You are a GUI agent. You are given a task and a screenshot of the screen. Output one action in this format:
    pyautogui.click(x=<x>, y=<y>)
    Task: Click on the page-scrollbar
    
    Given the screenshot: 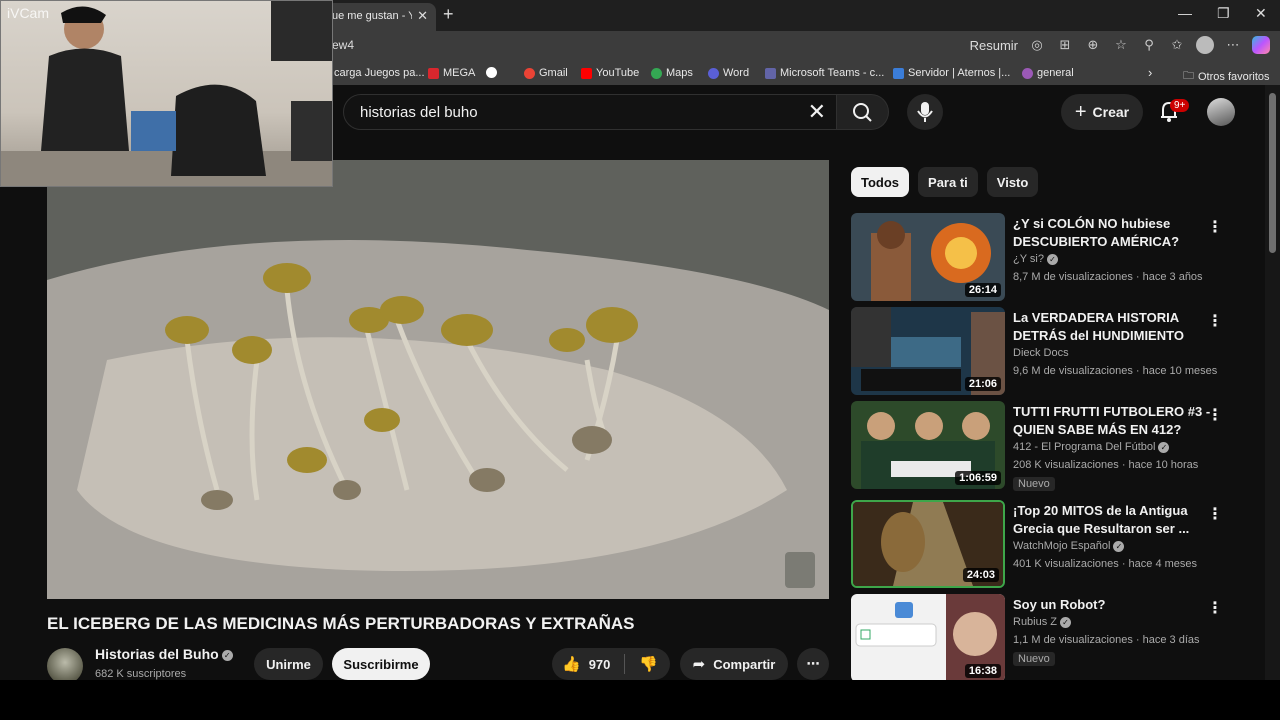 What is the action you would take?
    pyautogui.click(x=1272, y=382)
    